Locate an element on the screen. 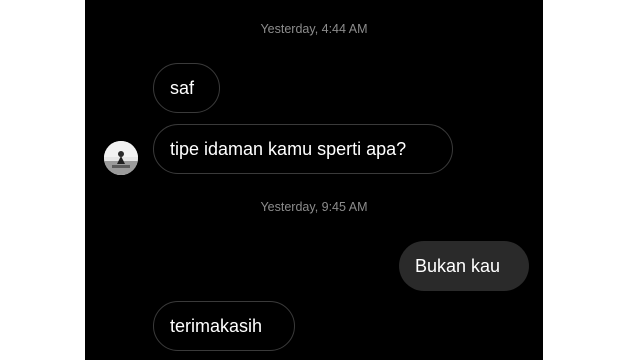 This screenshot has width=640, height=360. message-text: tipe idaman kamu sperti apa? is located at coordinates (288, 148).